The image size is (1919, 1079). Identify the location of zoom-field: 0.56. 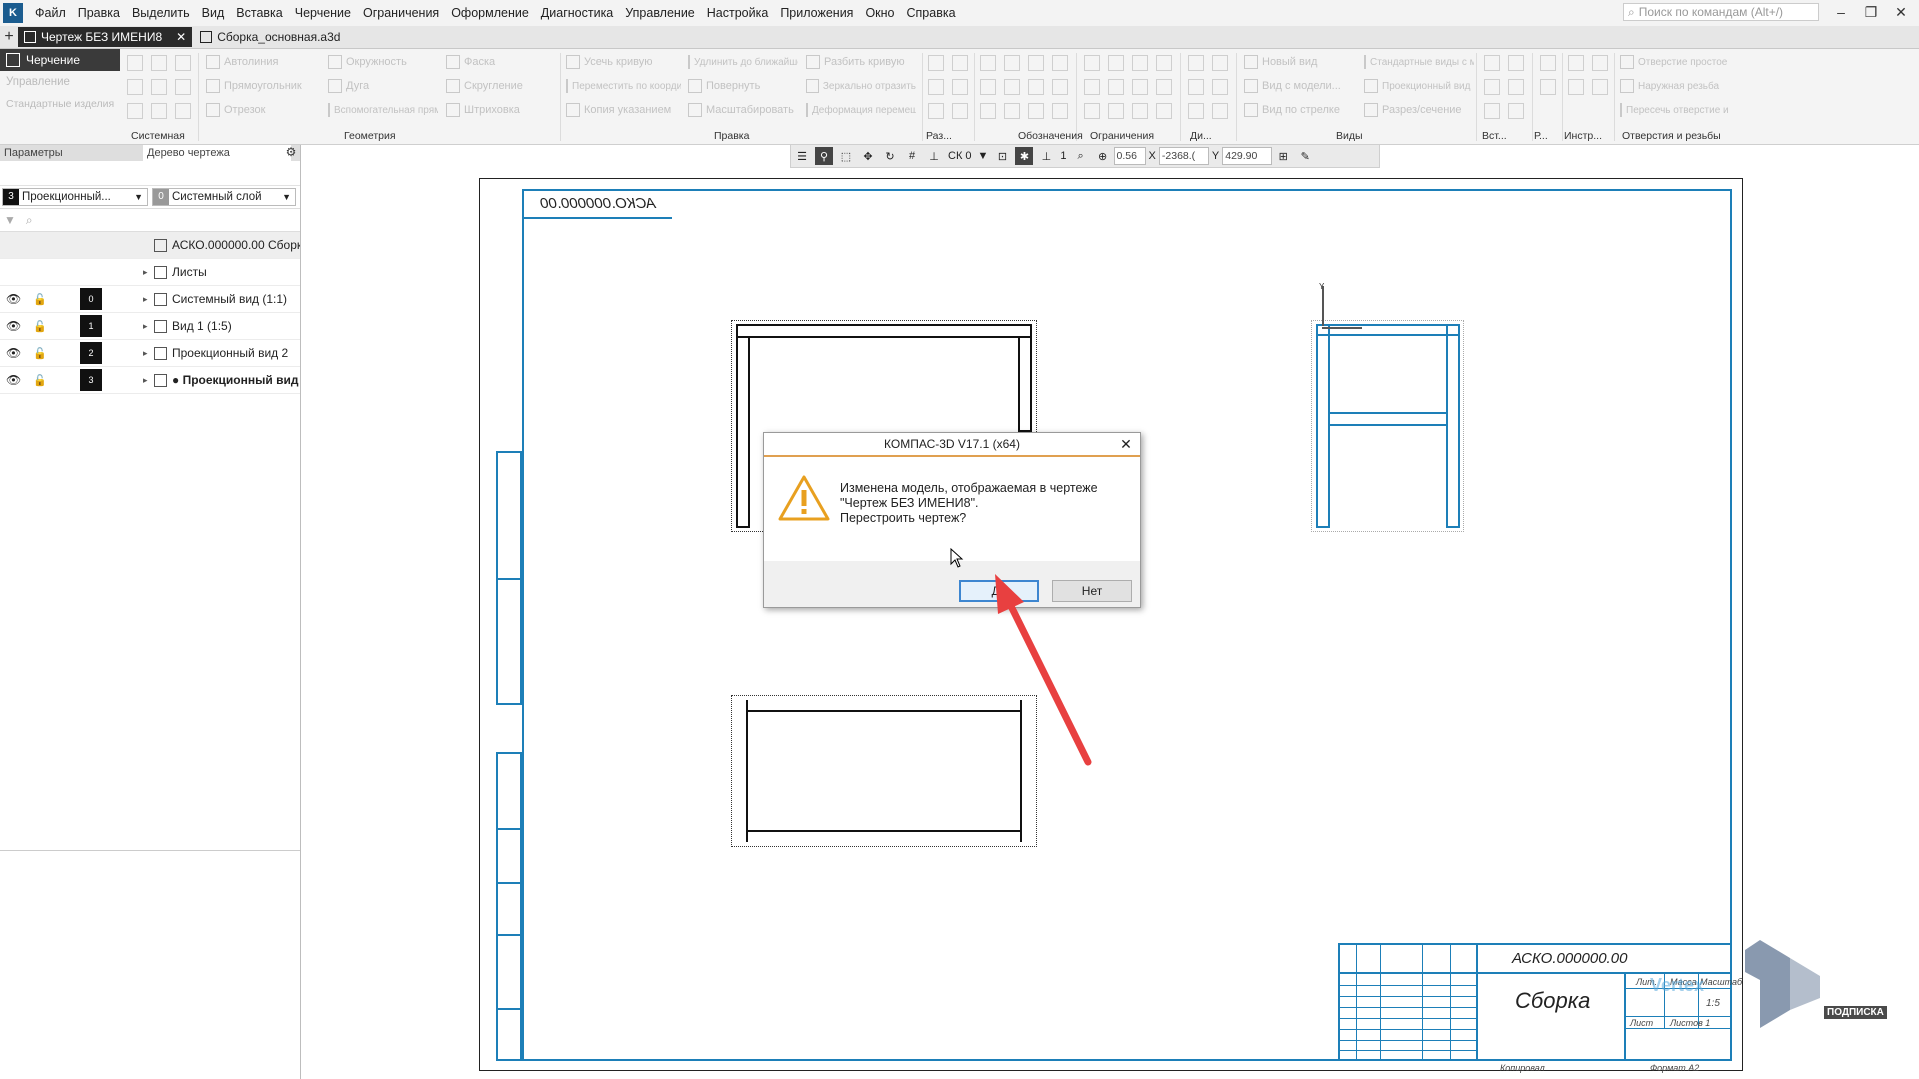
(1129, 156).